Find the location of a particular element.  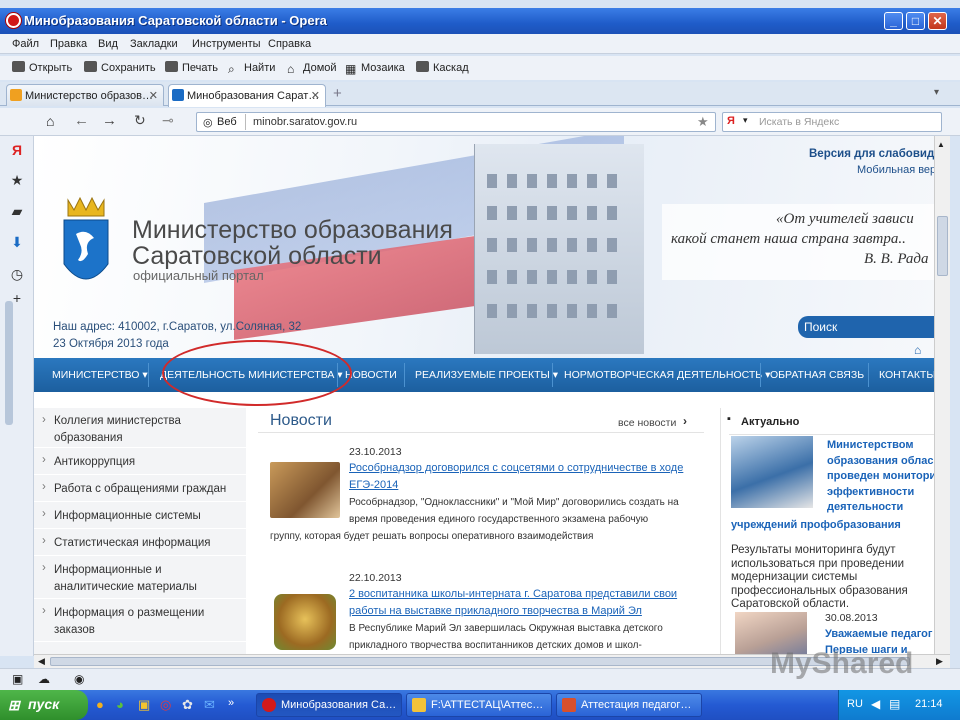

save-button: Сохранить is located at coordinates (128, 68).